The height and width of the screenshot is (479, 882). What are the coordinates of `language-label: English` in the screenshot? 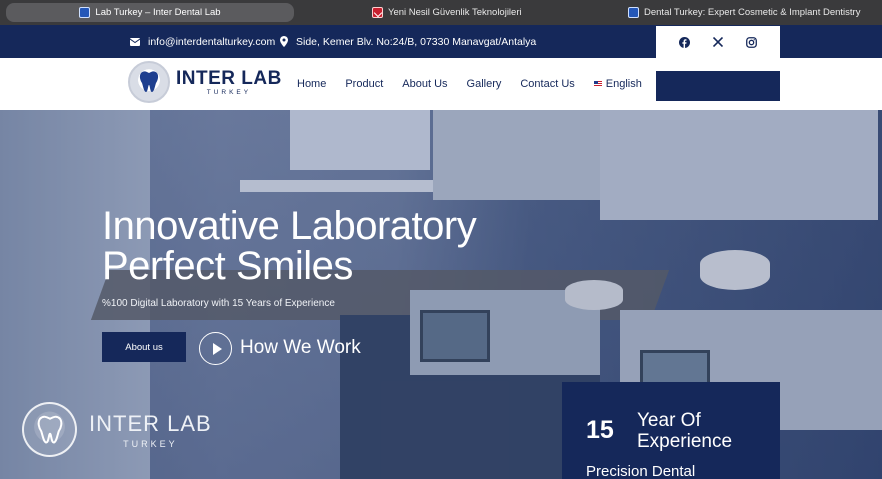 It's located at (623, 84).